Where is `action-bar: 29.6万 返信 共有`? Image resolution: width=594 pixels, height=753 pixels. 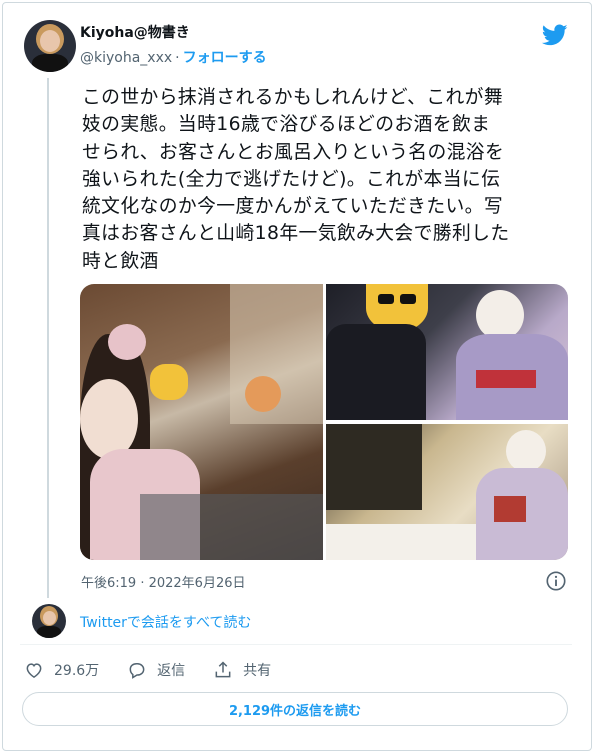 action-bar: 29.6万 返信 共有 is located at coordinates (161, 670).